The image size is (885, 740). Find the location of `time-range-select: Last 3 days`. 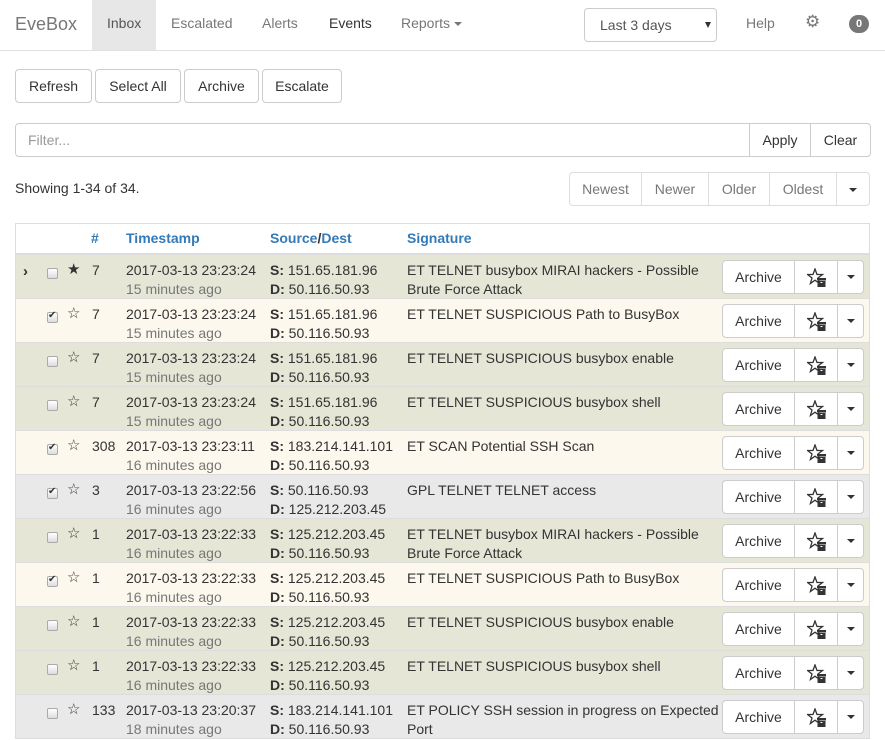

time-range-select: Last 3 days is located at coordinates (650, 25).